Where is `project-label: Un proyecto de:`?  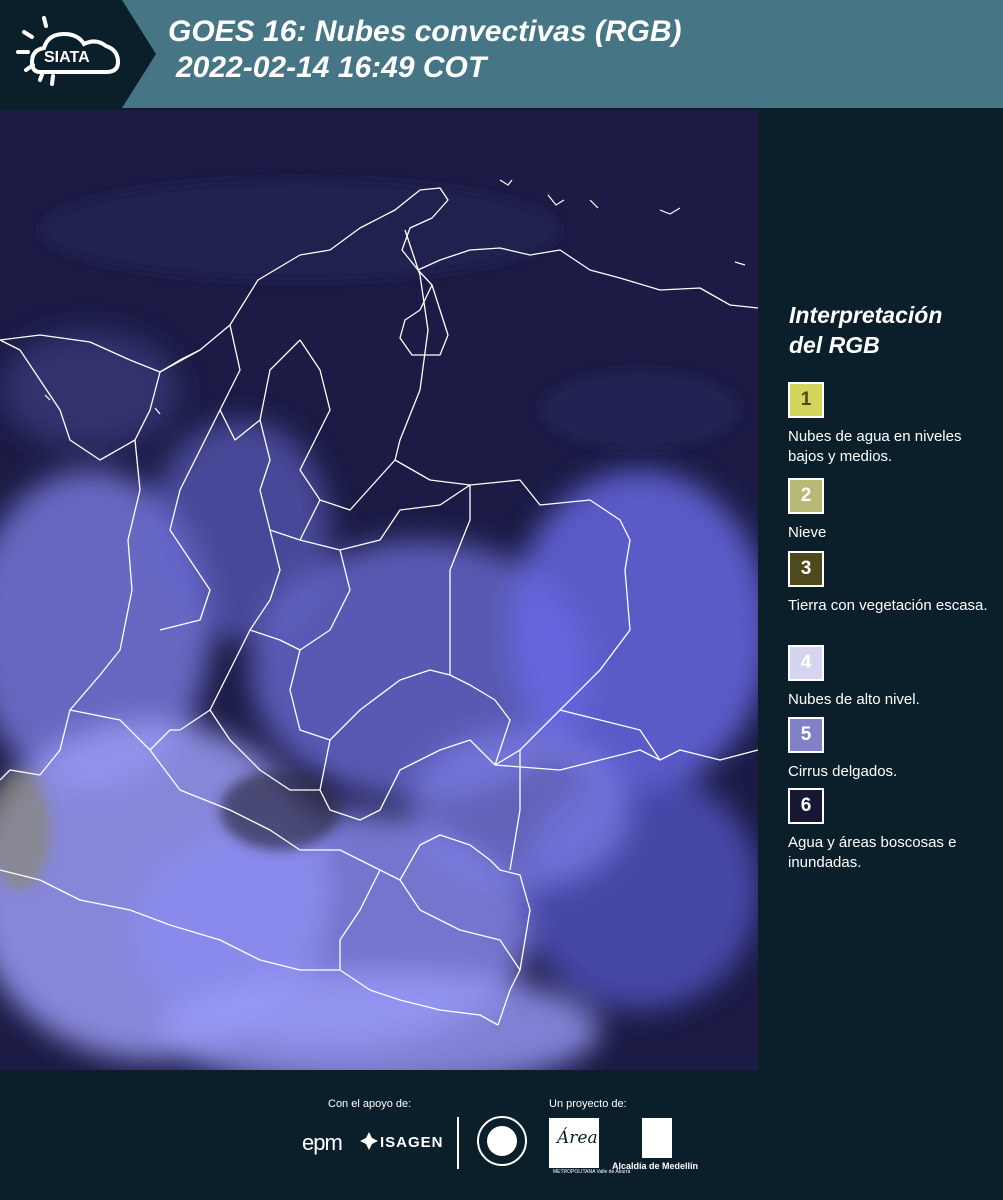 project-label: Un proyecto de: is located at coordinates (588, 1104).